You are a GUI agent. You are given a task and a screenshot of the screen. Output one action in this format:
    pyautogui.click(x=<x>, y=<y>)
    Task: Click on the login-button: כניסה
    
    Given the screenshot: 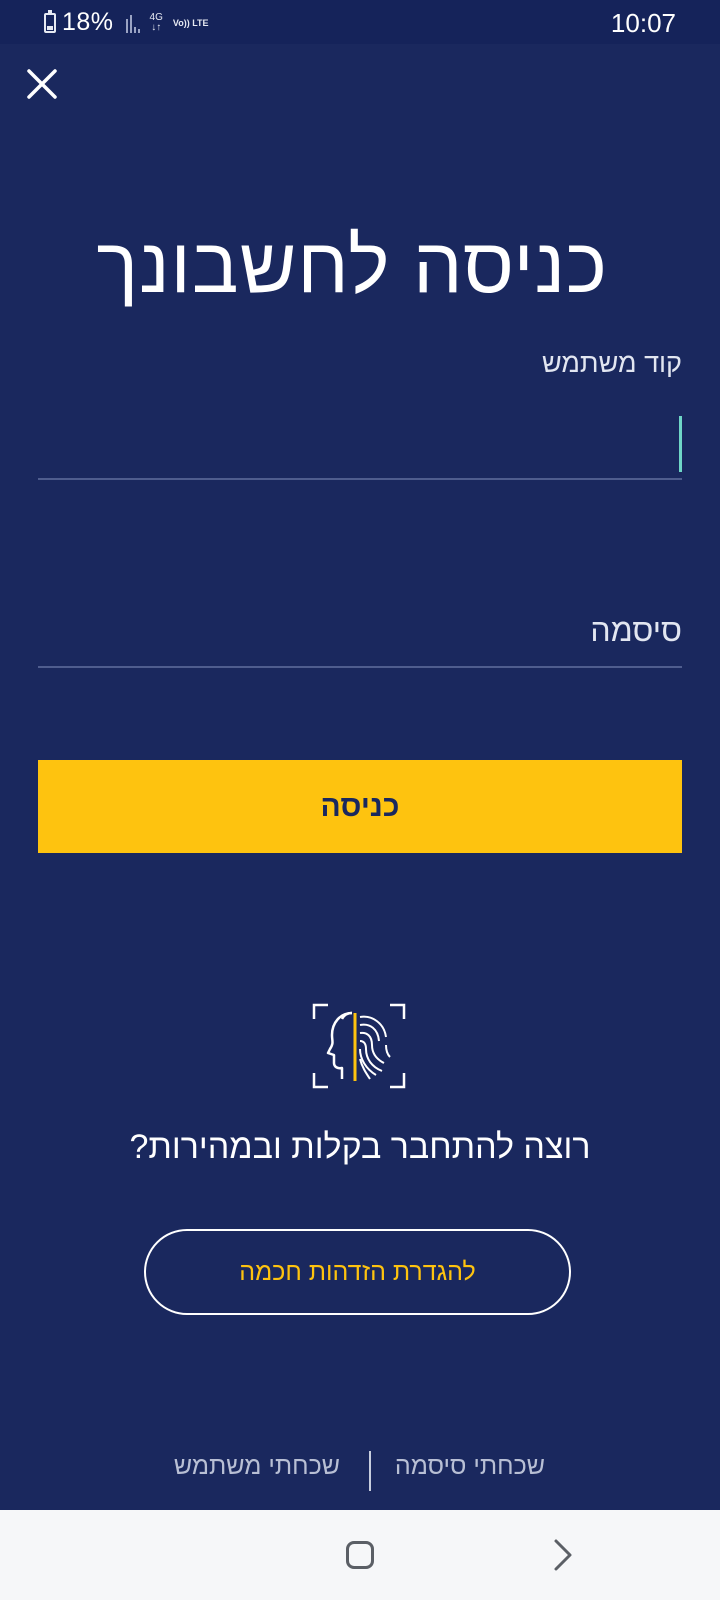 What is the action you would take?
    pyautogui.click(x=360, y=806)
    